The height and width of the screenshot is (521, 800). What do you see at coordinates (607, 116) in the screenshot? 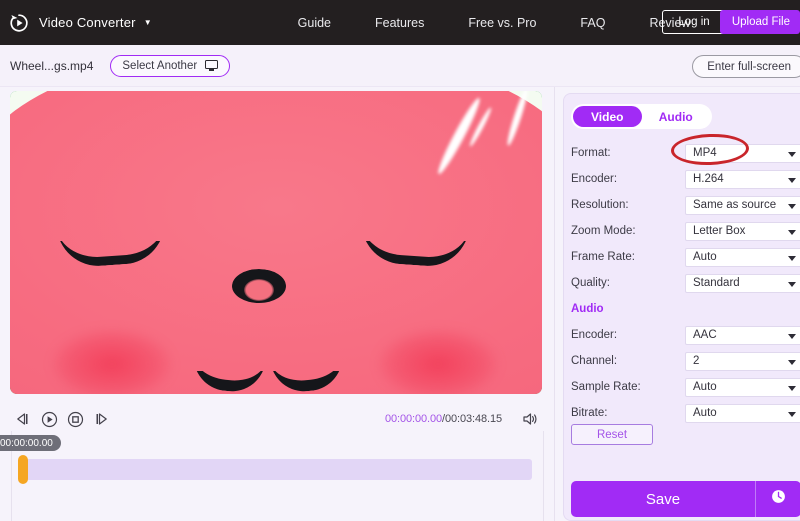
I see `tab-video: Video` at bounding box center [607, 116].